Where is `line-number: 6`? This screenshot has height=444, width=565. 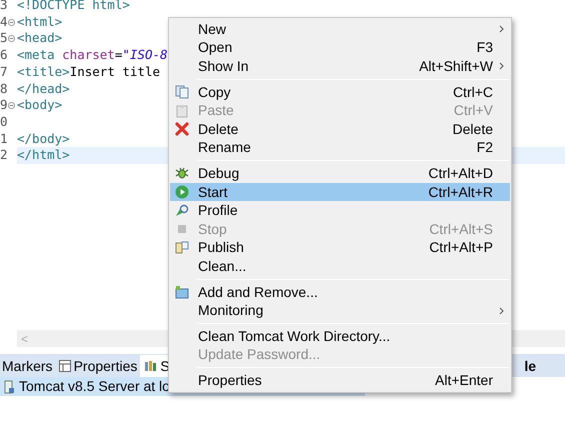 line-number: 6 is located at coordinates (4, 55).